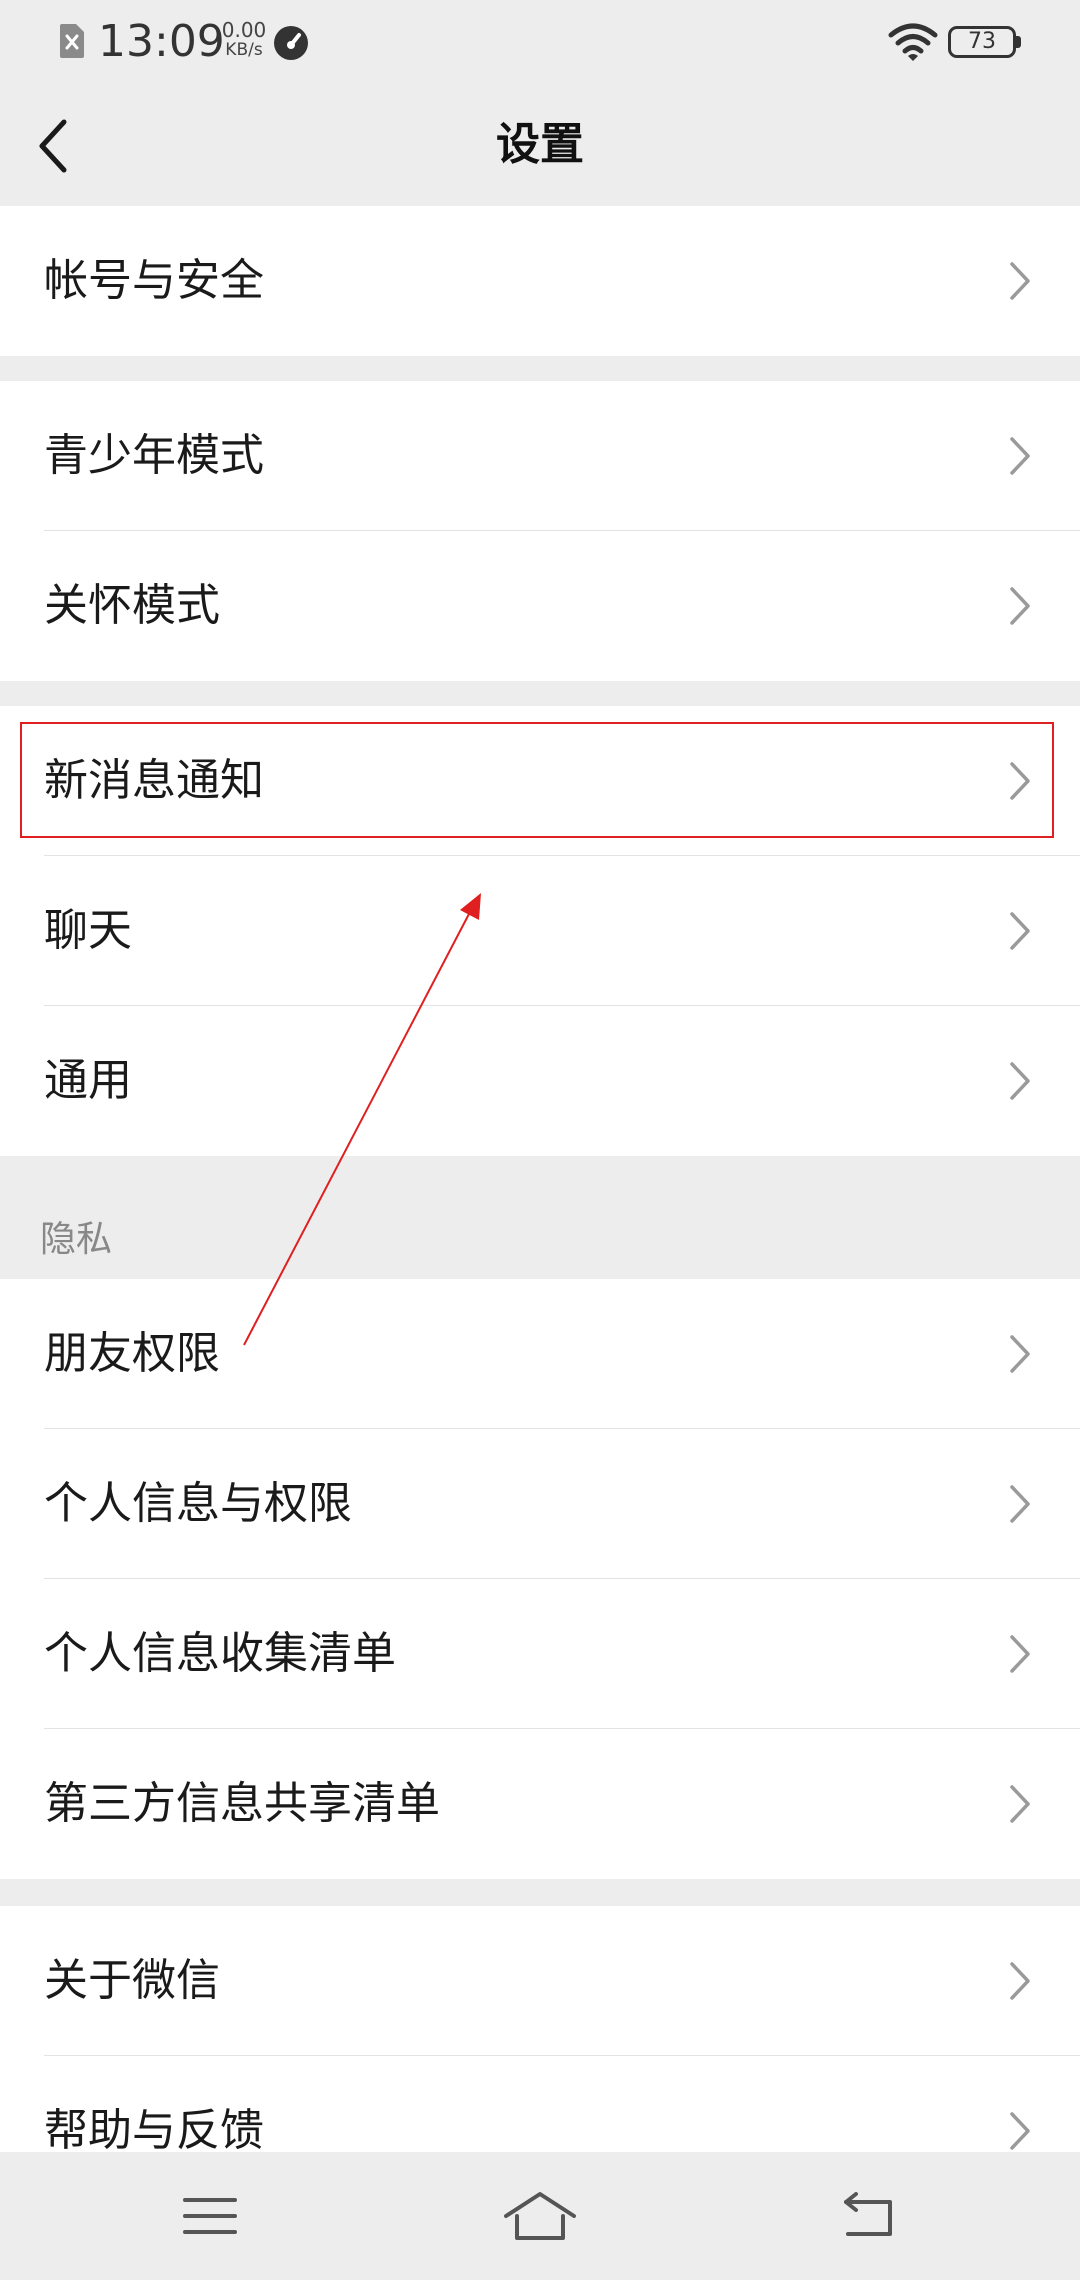  I want to click on settings-item-label: 新消息通知, so click(154, 780).